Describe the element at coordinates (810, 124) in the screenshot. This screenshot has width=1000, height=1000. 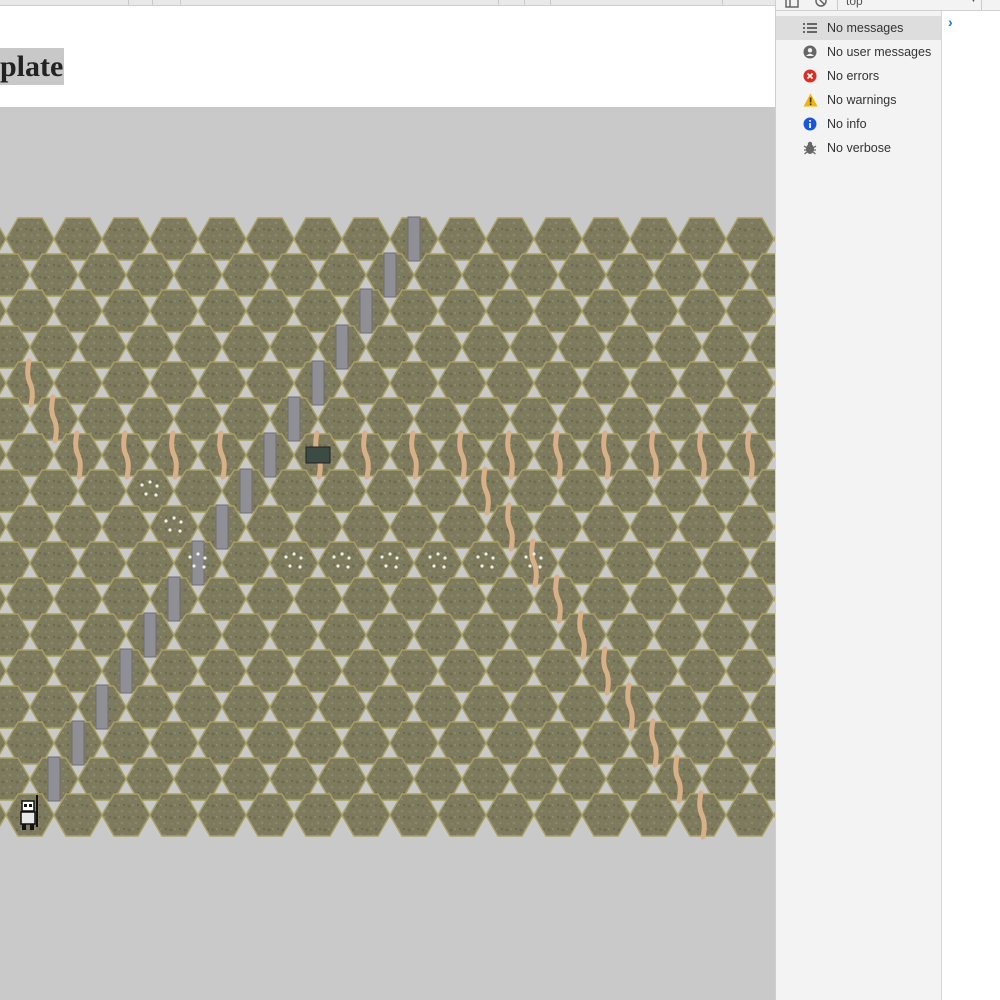
I see `info-icon` at that location.